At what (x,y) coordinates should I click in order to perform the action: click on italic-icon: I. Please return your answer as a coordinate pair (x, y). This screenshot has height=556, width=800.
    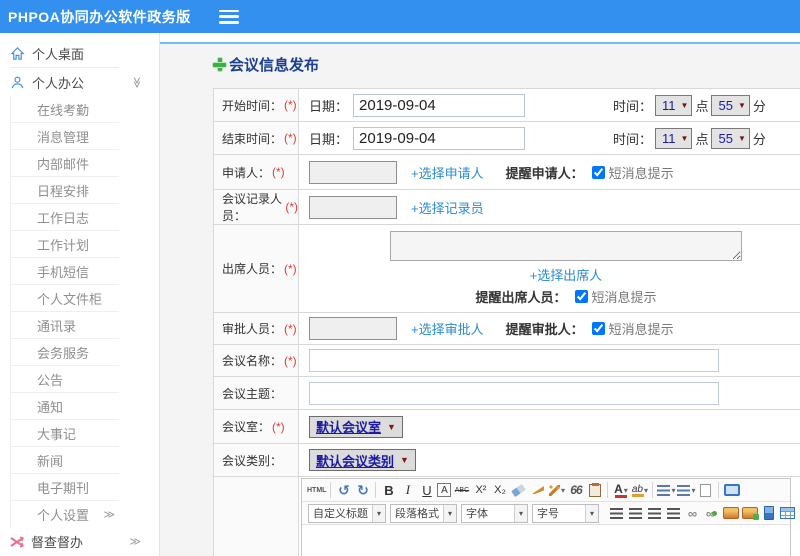
    Looking at the image, I should click on (407, 490).